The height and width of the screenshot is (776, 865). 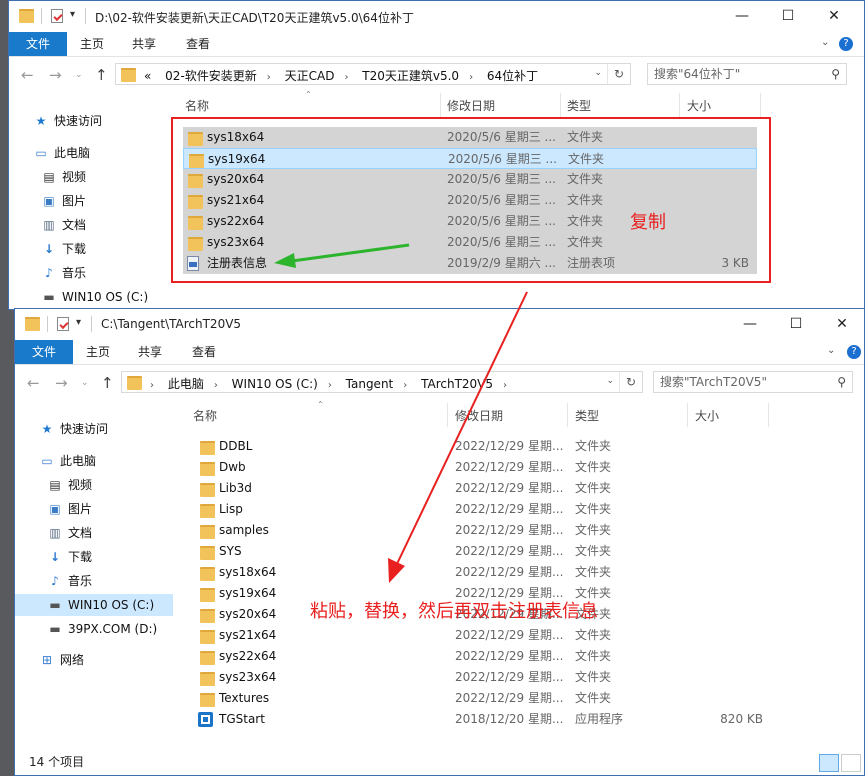 I want to click on file-row: TGStart 2018/12/20 星期... 应用程序 820 KB, so click(x=485, y=719).